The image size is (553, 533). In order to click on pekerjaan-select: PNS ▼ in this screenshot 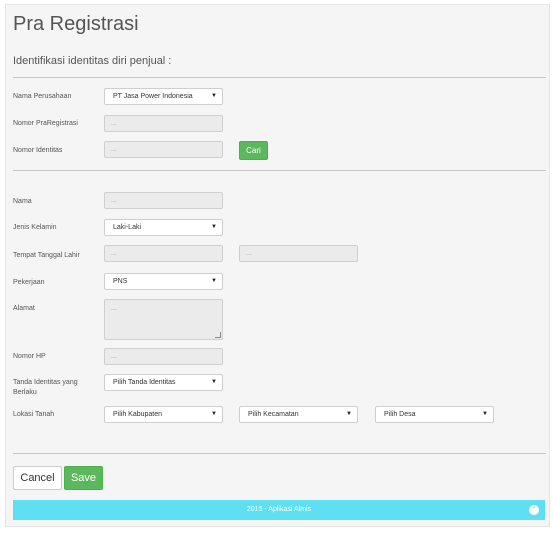, I will do `click(163, 281)`.